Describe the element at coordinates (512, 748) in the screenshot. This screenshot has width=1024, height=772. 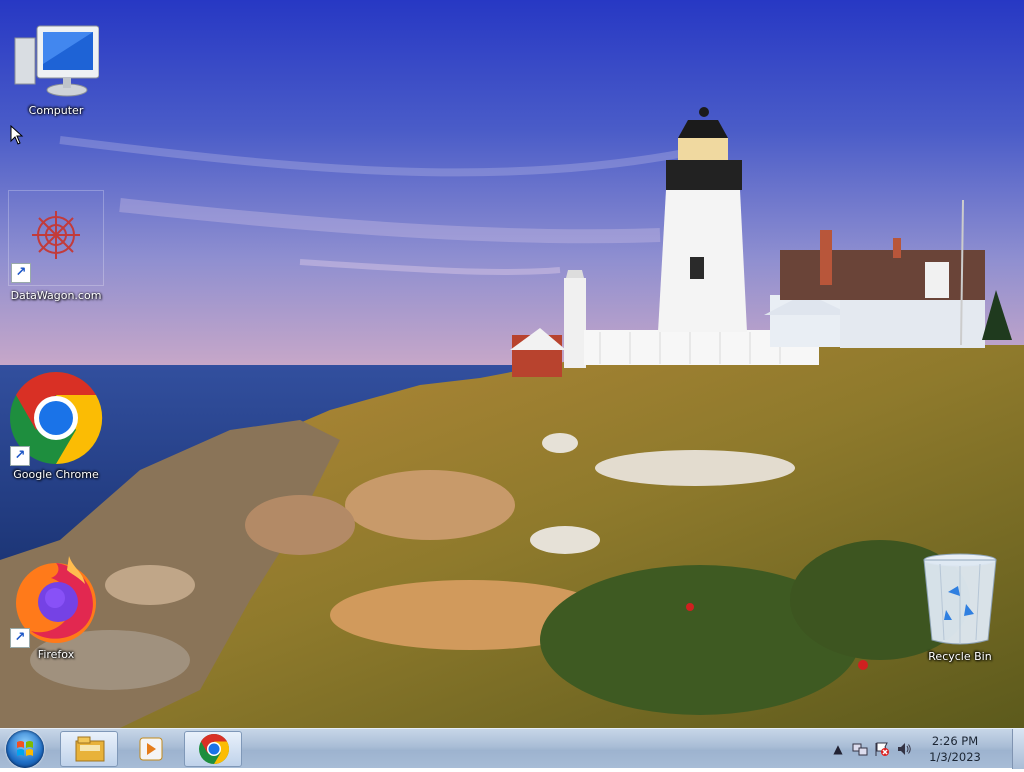
I see `taskbar: ▲ 2:26 PM 1/3/2023` at that location.